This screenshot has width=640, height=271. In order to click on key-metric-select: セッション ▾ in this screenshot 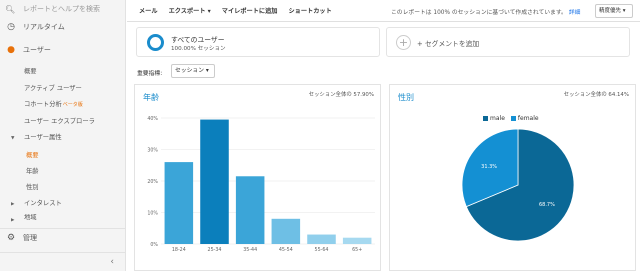, I will do `click(193, 71)`.